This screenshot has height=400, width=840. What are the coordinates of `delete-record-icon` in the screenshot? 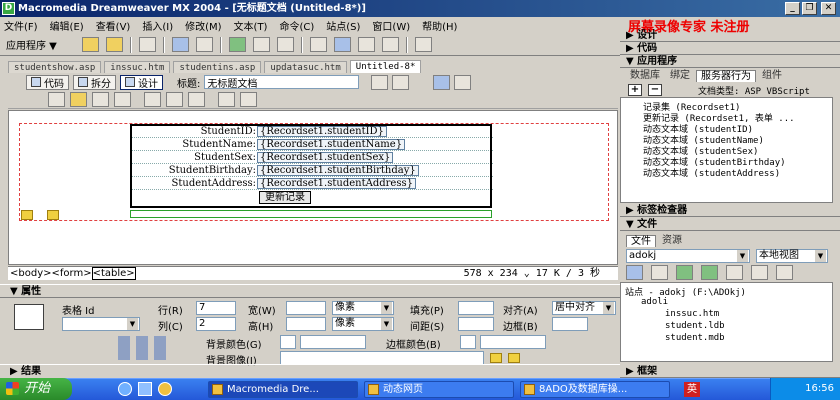 It's located at (366, 44).